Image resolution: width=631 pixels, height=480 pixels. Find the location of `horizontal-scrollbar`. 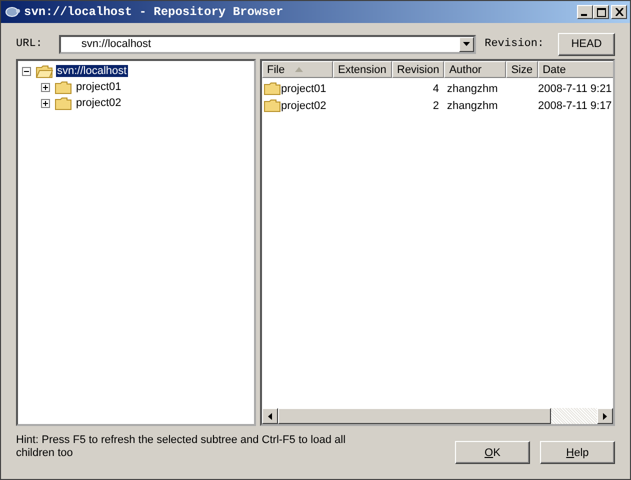

horizontal-scrollbar is located at coordinates (437, 416).